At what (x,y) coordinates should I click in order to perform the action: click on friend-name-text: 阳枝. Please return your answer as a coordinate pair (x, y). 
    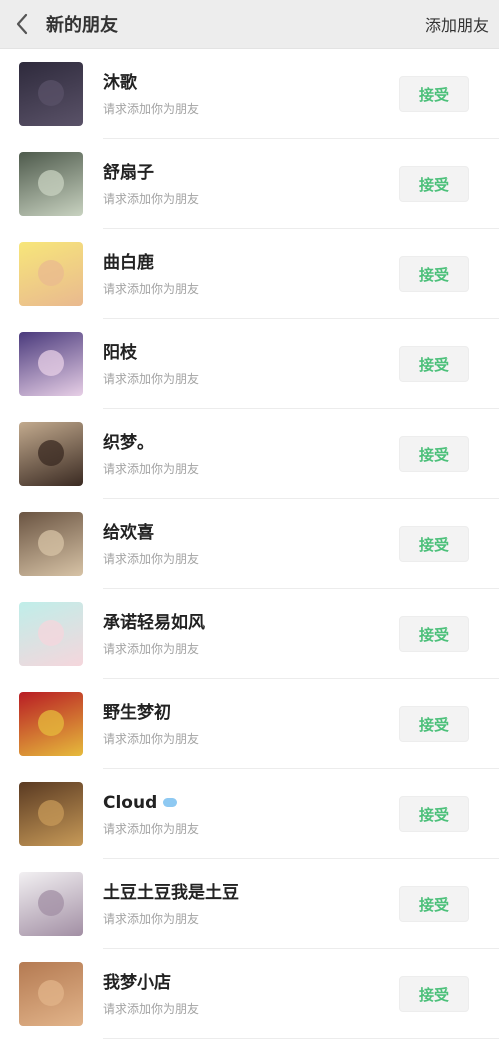
    Looking at the image, I should click on (120, 352).